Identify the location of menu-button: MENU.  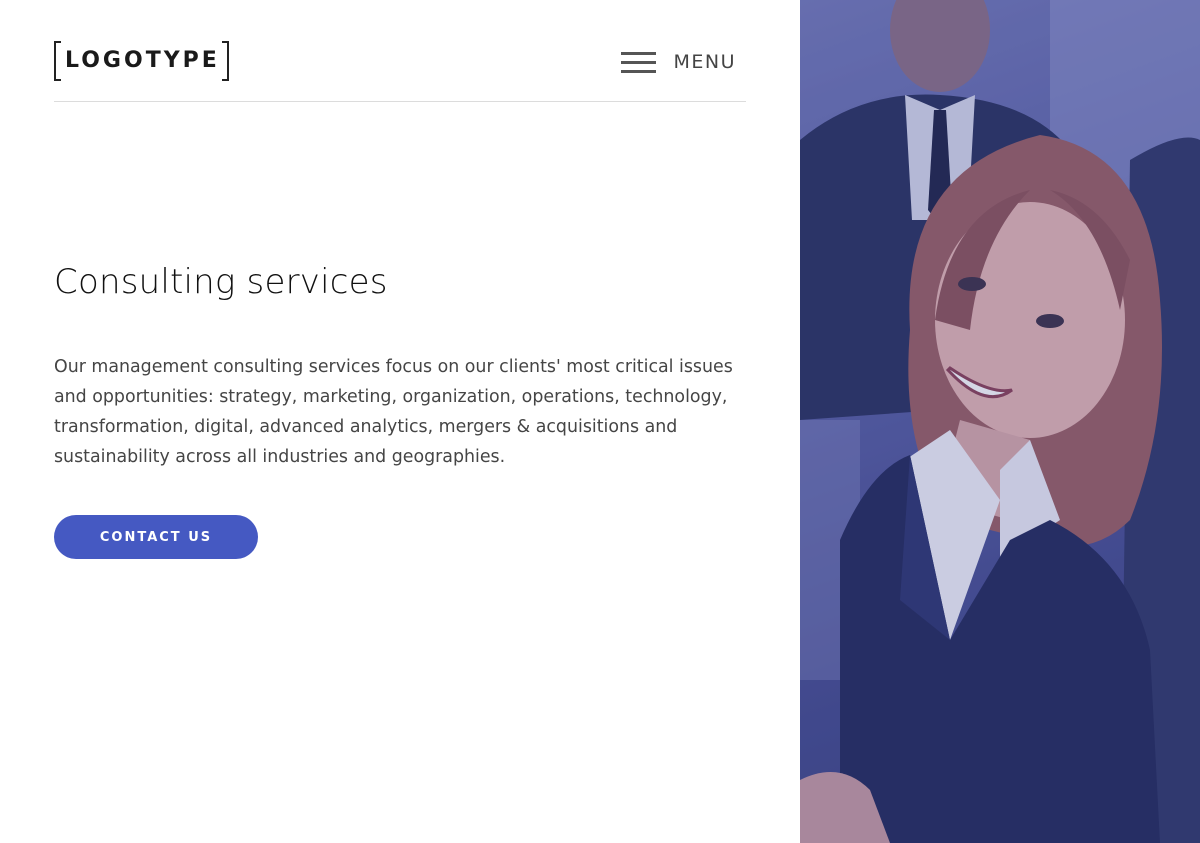
(678, 62).